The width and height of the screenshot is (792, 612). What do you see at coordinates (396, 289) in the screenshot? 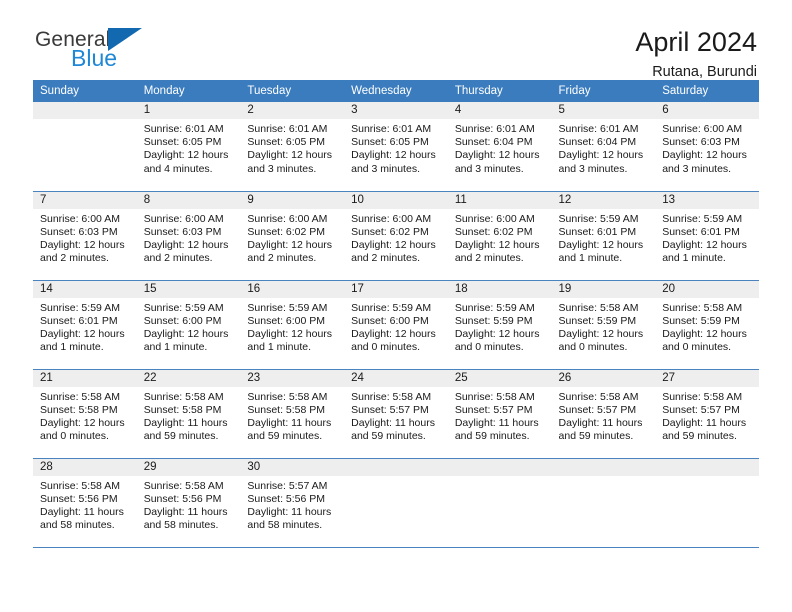
I see `day-number: 17` at bounding box center [396, 289].